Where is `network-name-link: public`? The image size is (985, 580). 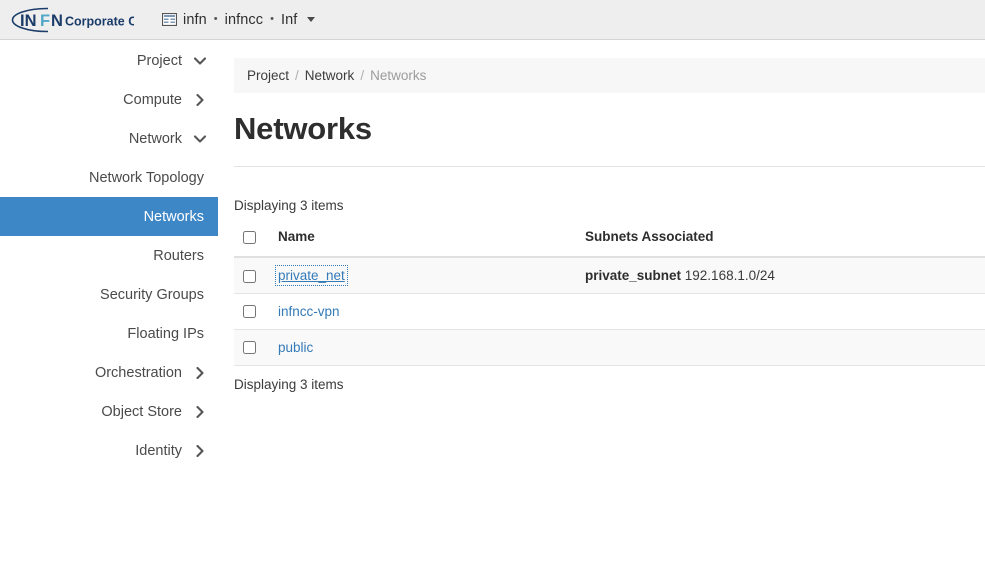 network-name-link: public is located at coordinates (295, 347).